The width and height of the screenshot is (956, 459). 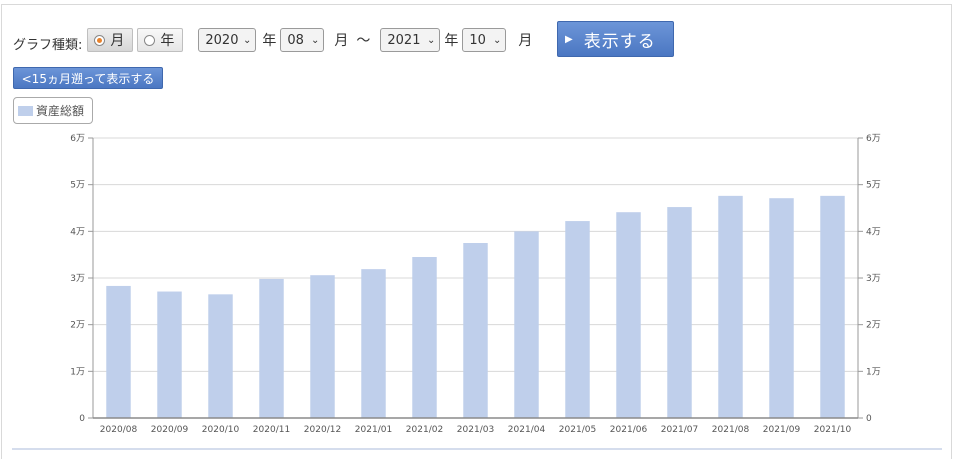 What do you see at coordinates (873, 232) in the screenshot?
I see `y-tick-label-right: 4万` at bounding box center [873, 232].